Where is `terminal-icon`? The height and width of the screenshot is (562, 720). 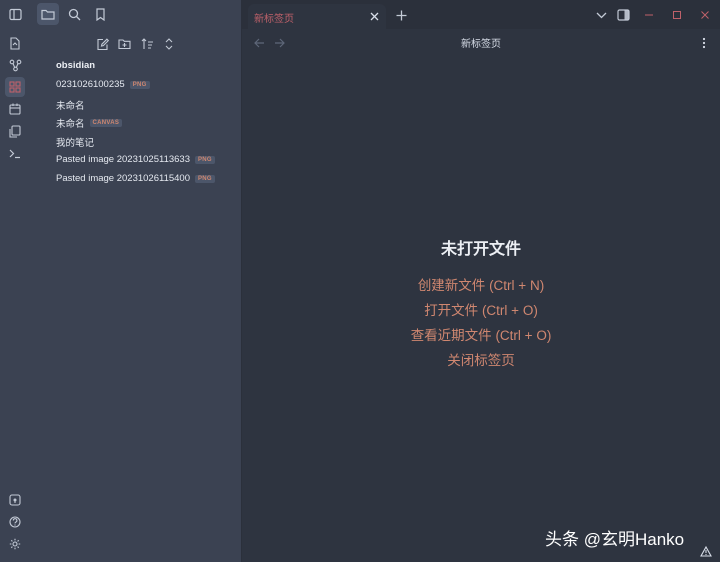 terminal-icon is located at coordinates (15, 153).